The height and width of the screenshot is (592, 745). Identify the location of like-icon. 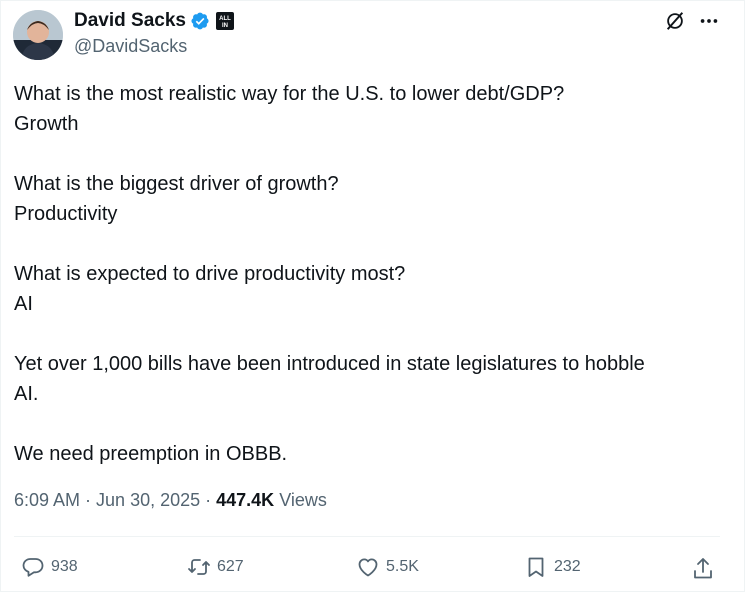
(368, 567).